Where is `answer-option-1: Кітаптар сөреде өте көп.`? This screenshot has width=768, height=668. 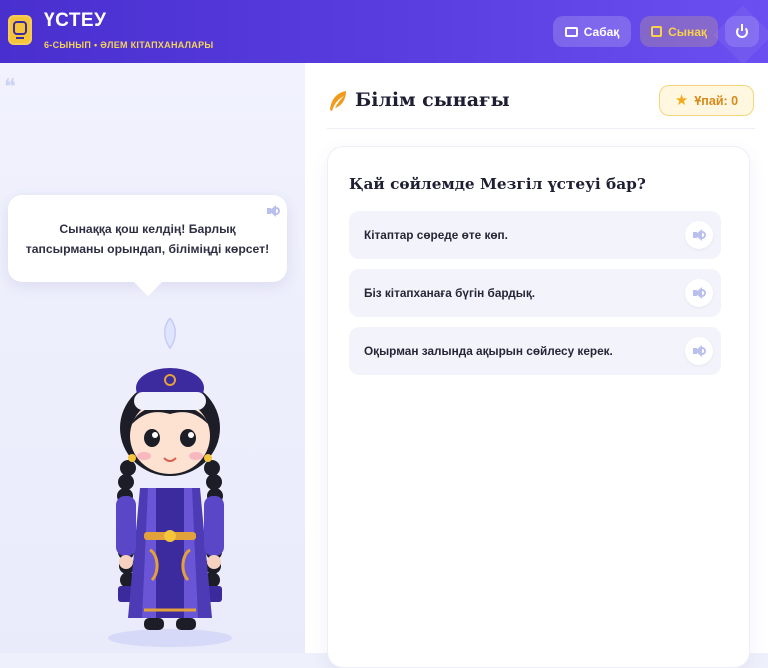 answer-option-1: Кітаптар сөреде өте көп. is located at coordinates (535, 235).